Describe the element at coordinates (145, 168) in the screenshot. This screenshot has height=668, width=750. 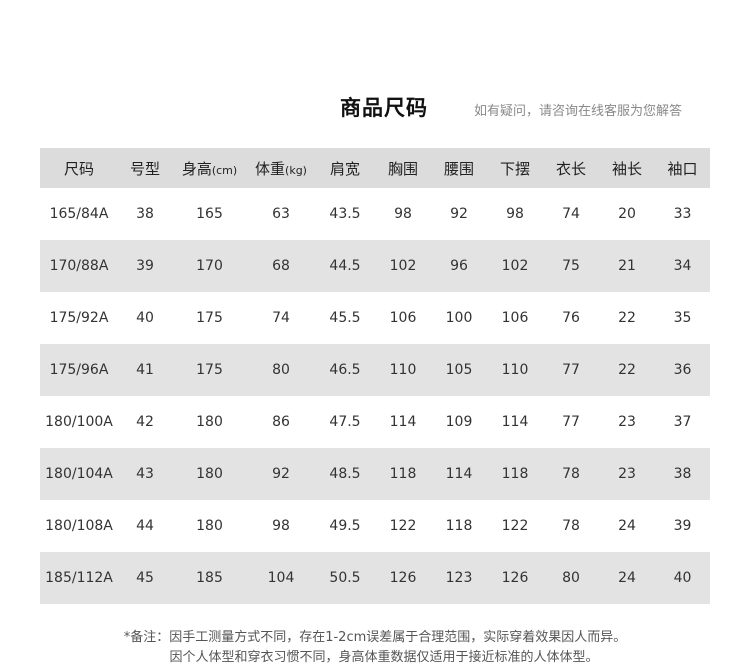
I see `column-header: 号型` at that location.